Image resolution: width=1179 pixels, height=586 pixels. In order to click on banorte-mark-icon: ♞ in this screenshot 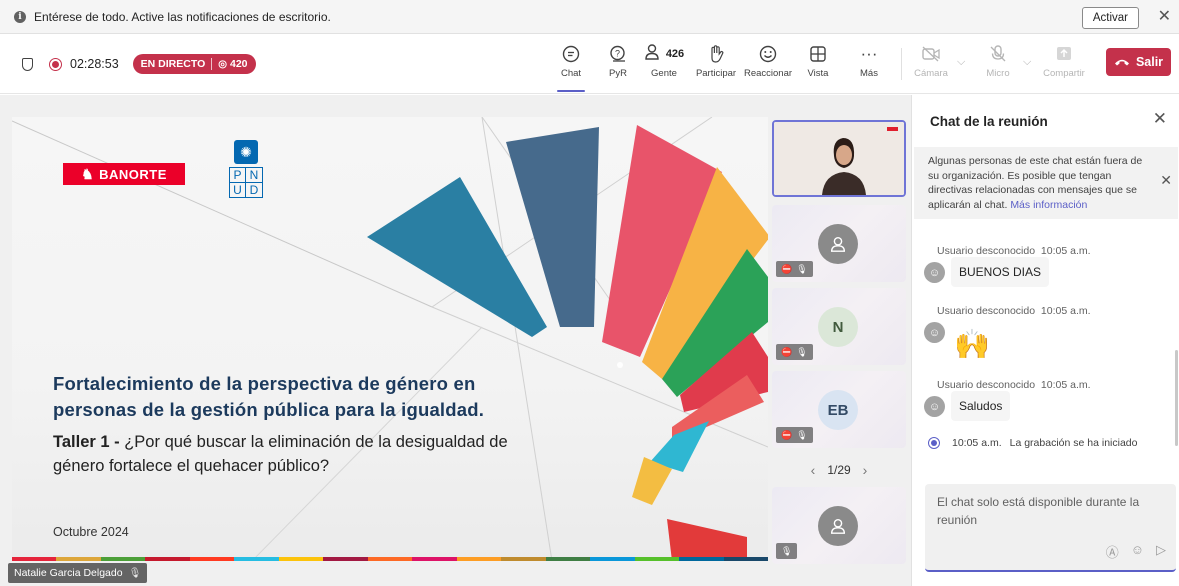, I will do `click(88, 173)`.